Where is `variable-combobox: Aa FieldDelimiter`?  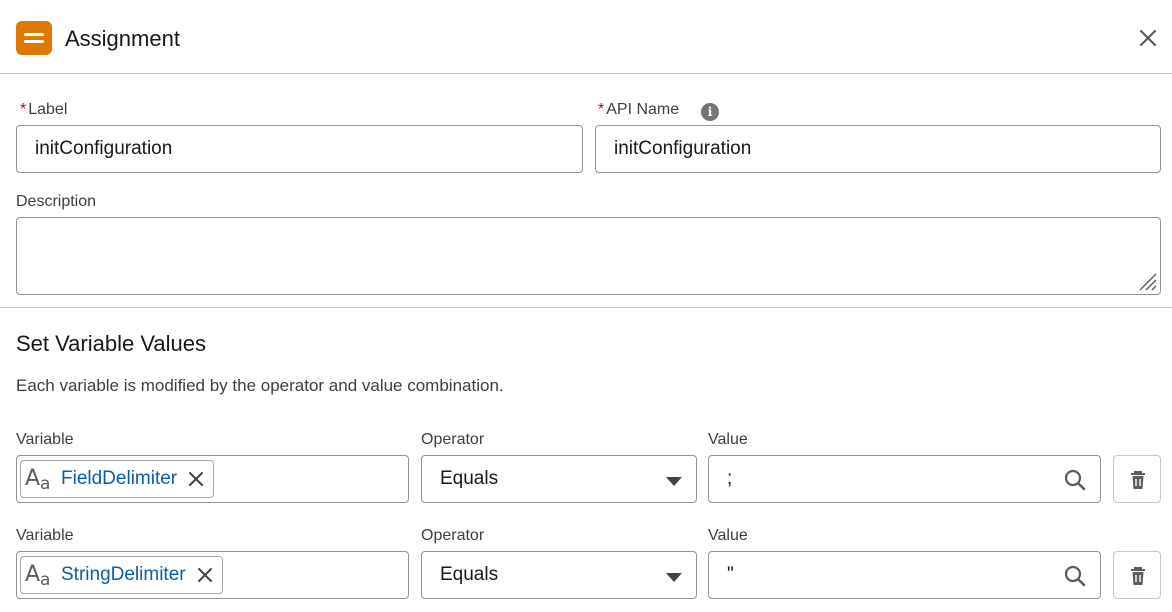 variable-combobox: Aa FieldDelimiter is located at coordinates (212, 479).